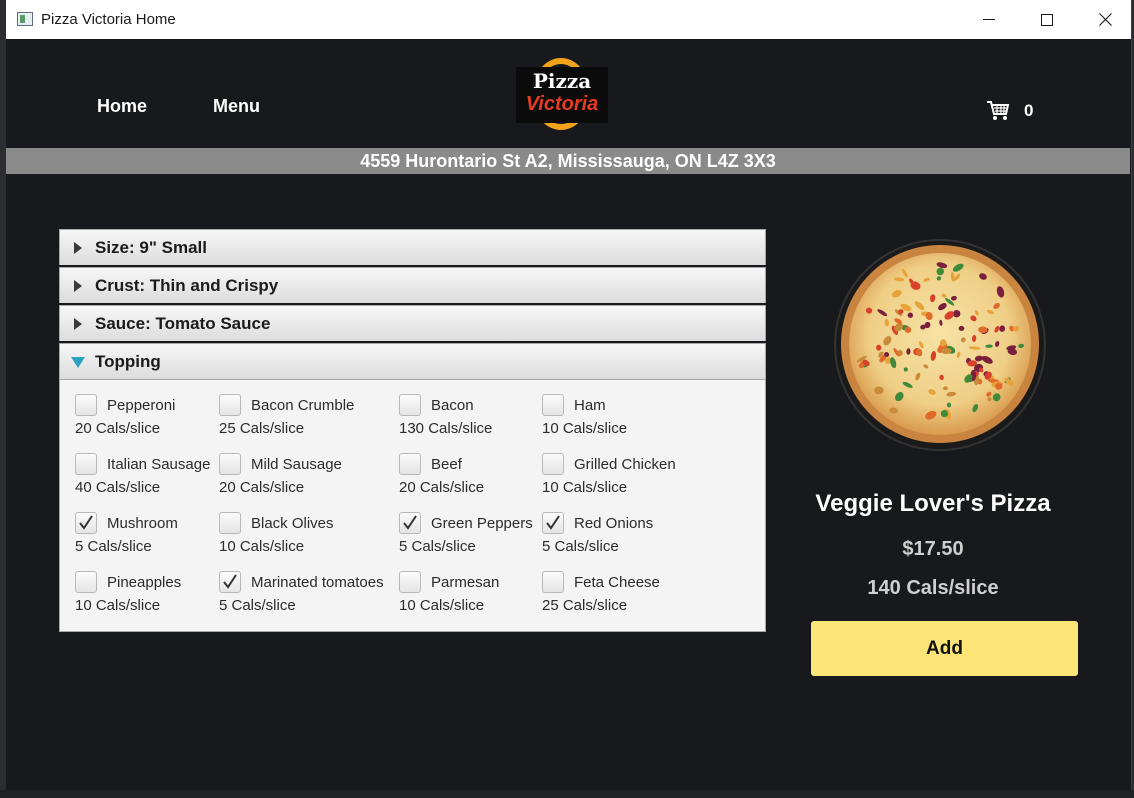 The height and width of the screenshot is (798, 1134). What do you see at coordinates (613, 523) in the screenshot?
I see `topping-name: Red Onions` at bounding box center [613, 523].